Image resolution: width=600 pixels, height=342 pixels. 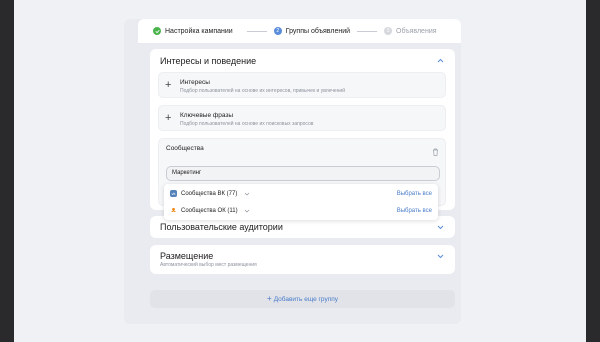 What do you see at coordinates (277, 31) in the screenshot?
I see `step-number: 2` at bounding box center [277, 31].